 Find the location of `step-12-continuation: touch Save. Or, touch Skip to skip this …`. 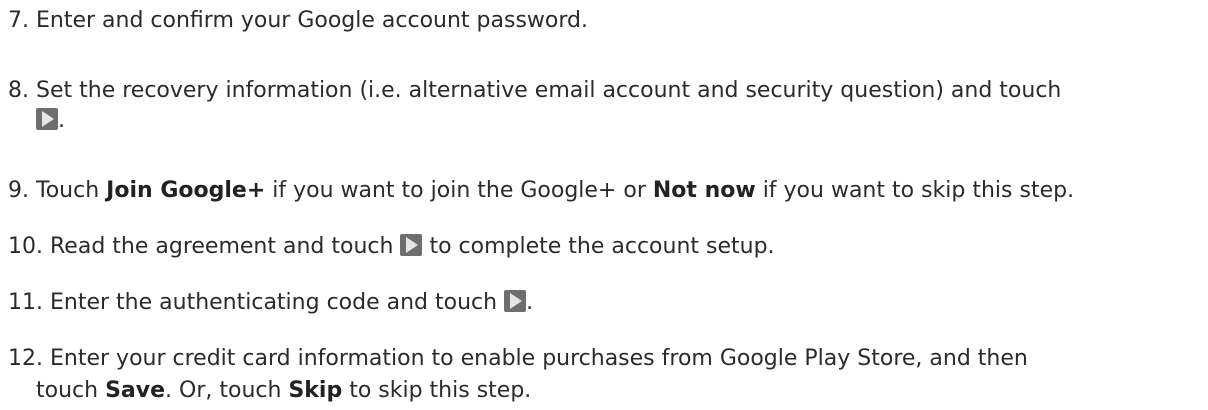

step-12-continuation: touch Save. Or, touch Skip to skip this … is located at coordinates (283, 391).